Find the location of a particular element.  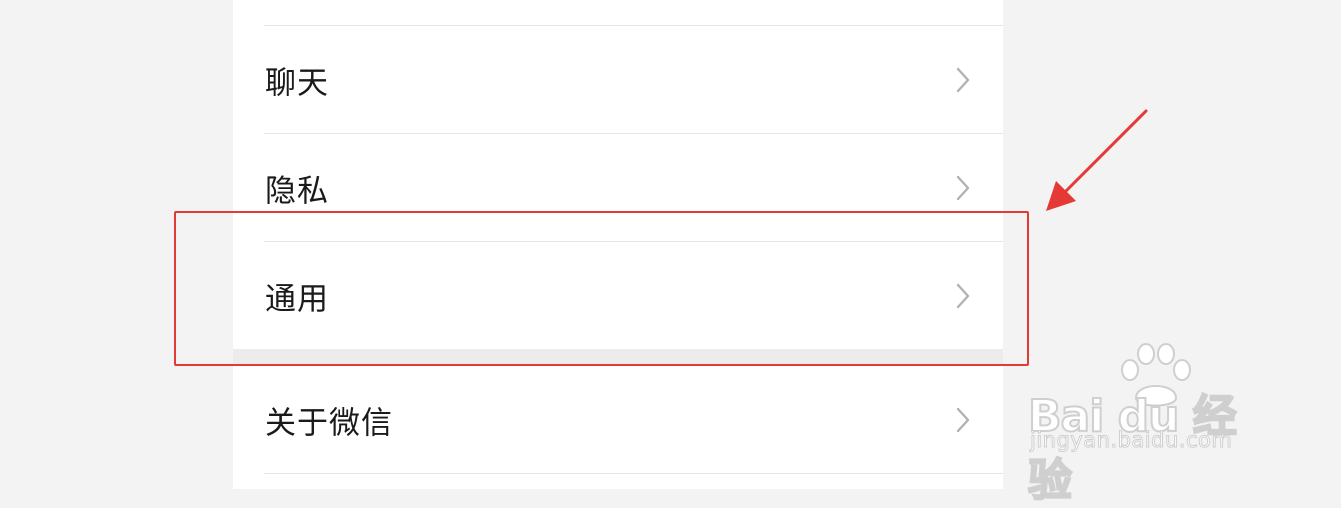

watermark-url: jingyan.baidu.com is located at coordinates (1131, 440).